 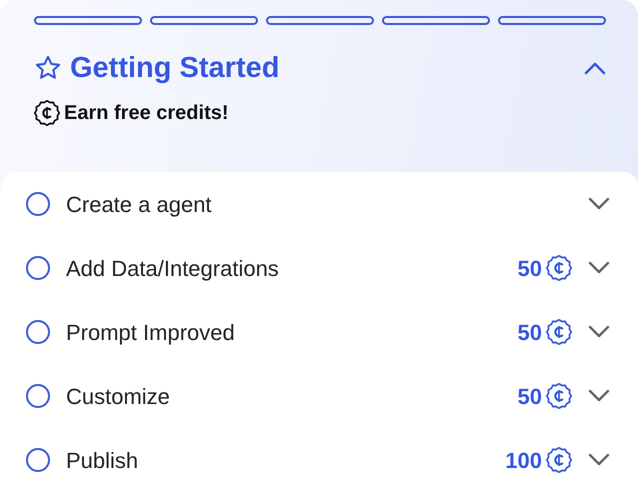 What do you see at coordinates (595, 68) in the screenshot?
I see `collapse-chevron-icon` at bounding box center [595, 68].